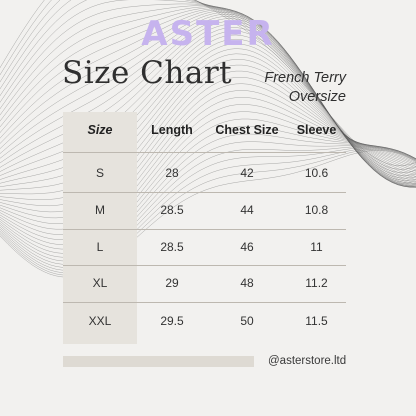 This screenshot has height=416, width=416. Describe the element at coordinates (247, 247) in the screenshot. I see `cell-chest-size: 46` at that location.